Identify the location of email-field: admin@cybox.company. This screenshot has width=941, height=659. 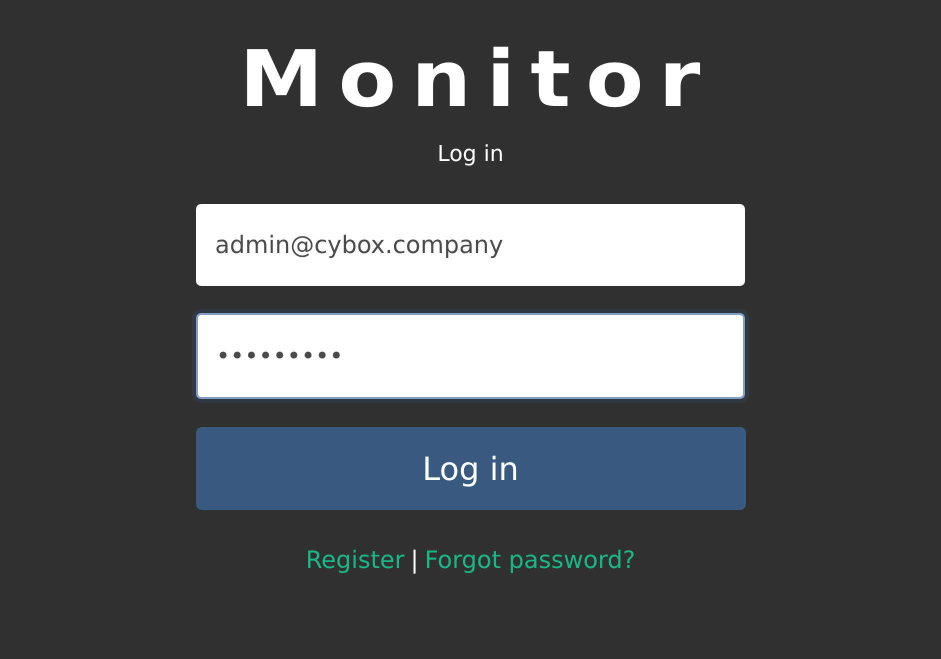
(470, 245).